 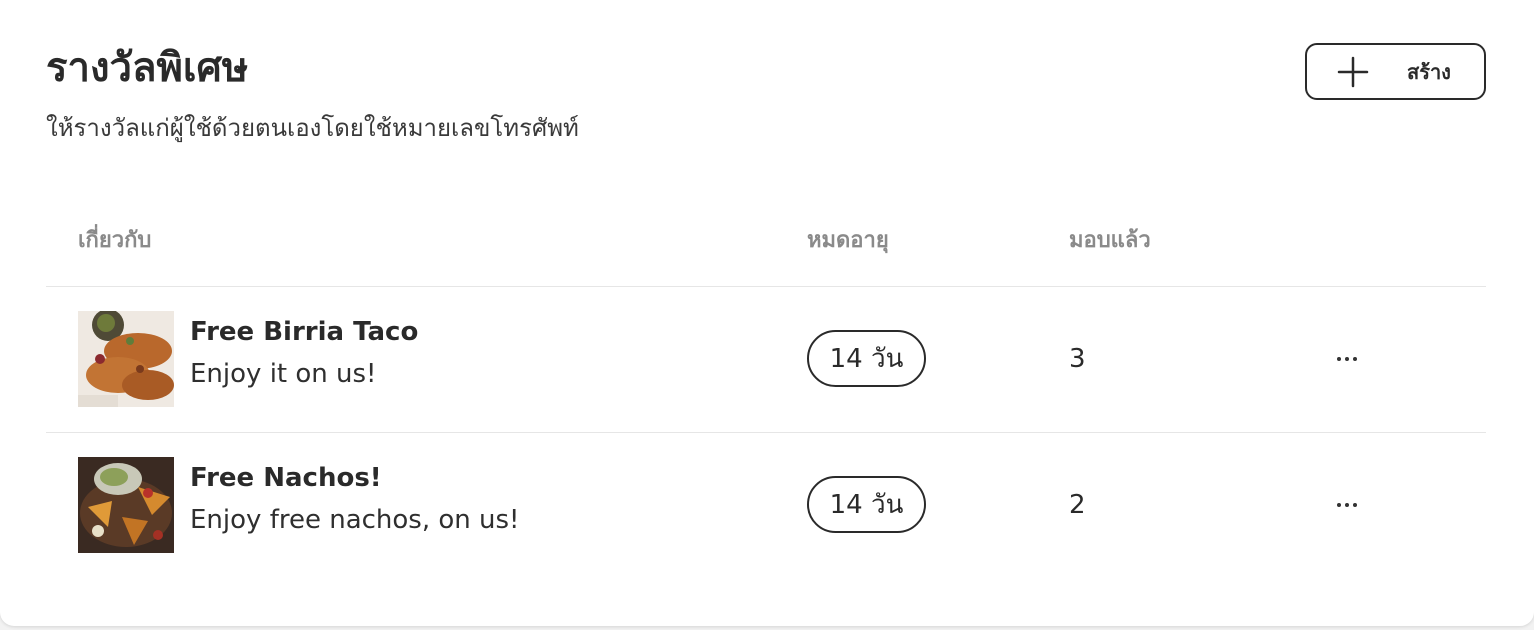 I want to click on column-header-given: มอบแล้ว, so click(x=1110, y=240).